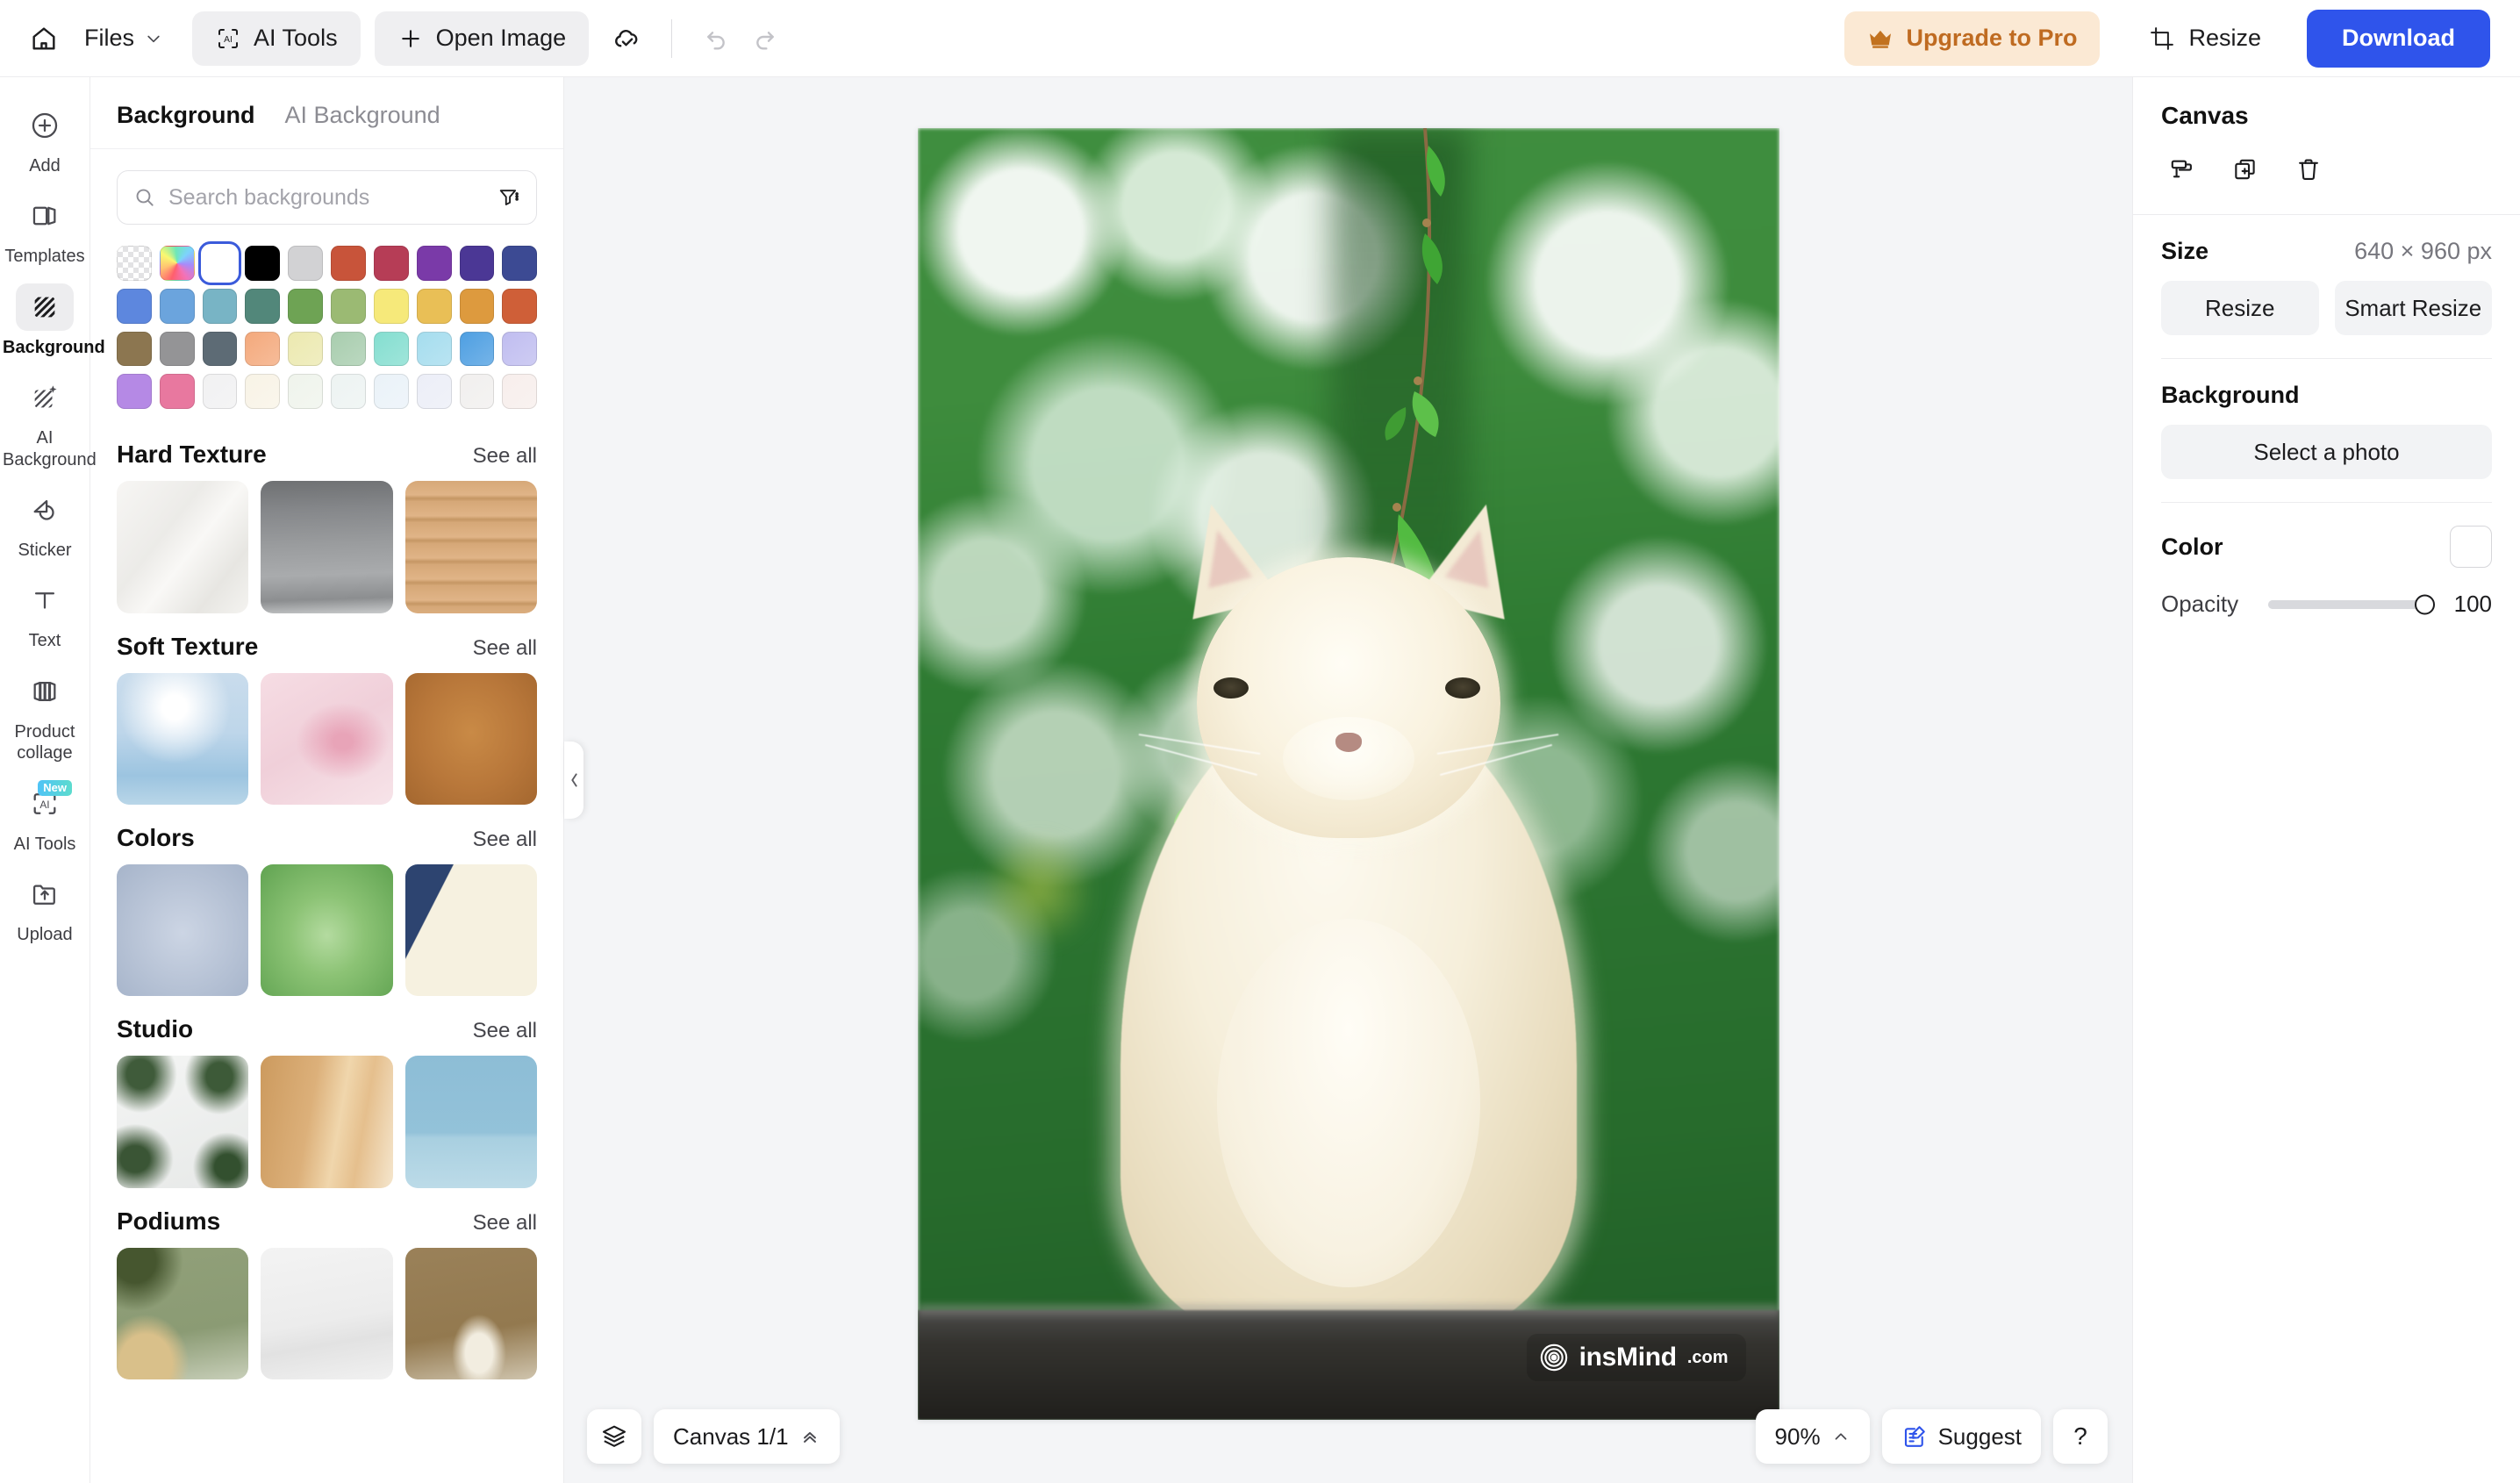 This screenshot has width=2520, height=1483. Describe the element at coordinates (747, 1436) in the screenshot. I see `canvas-pages-button: Canvas 1/1` at that location.